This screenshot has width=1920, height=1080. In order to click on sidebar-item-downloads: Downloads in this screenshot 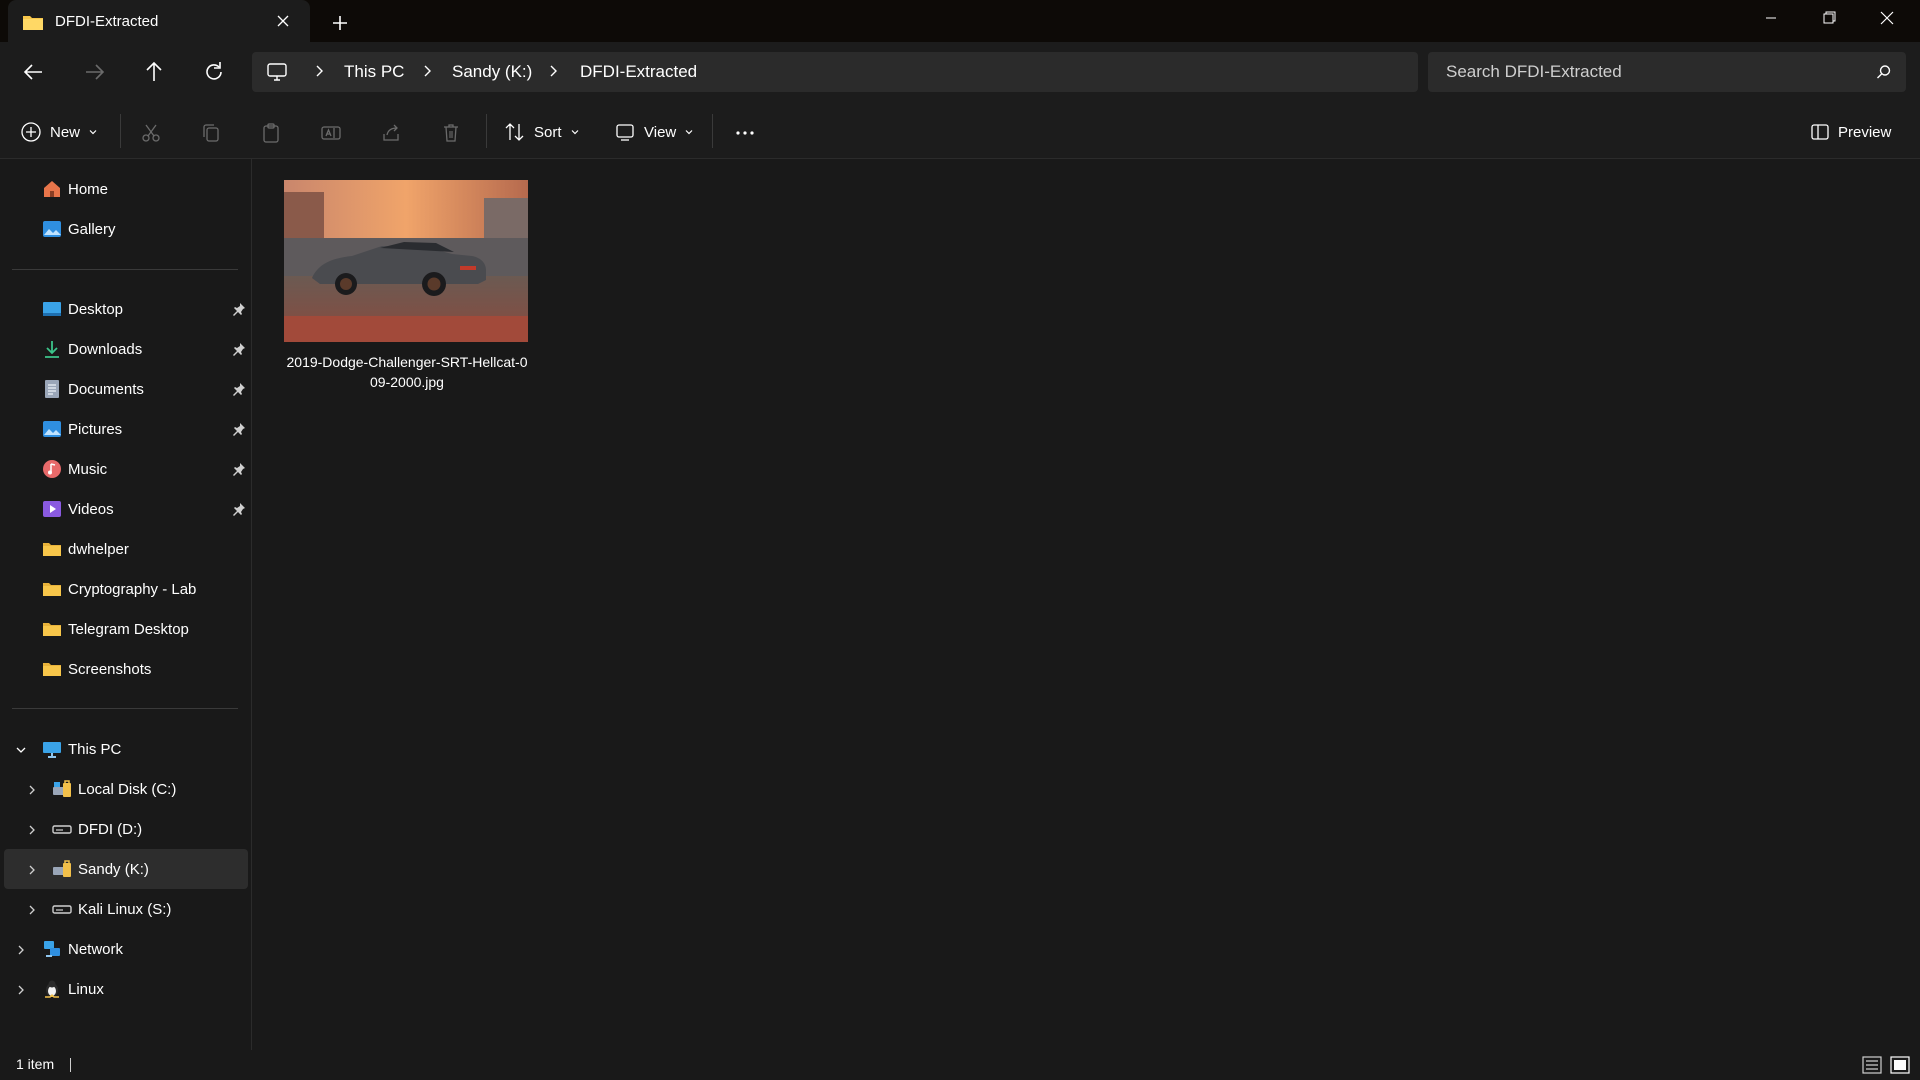, I will do `click(92, 349)`.